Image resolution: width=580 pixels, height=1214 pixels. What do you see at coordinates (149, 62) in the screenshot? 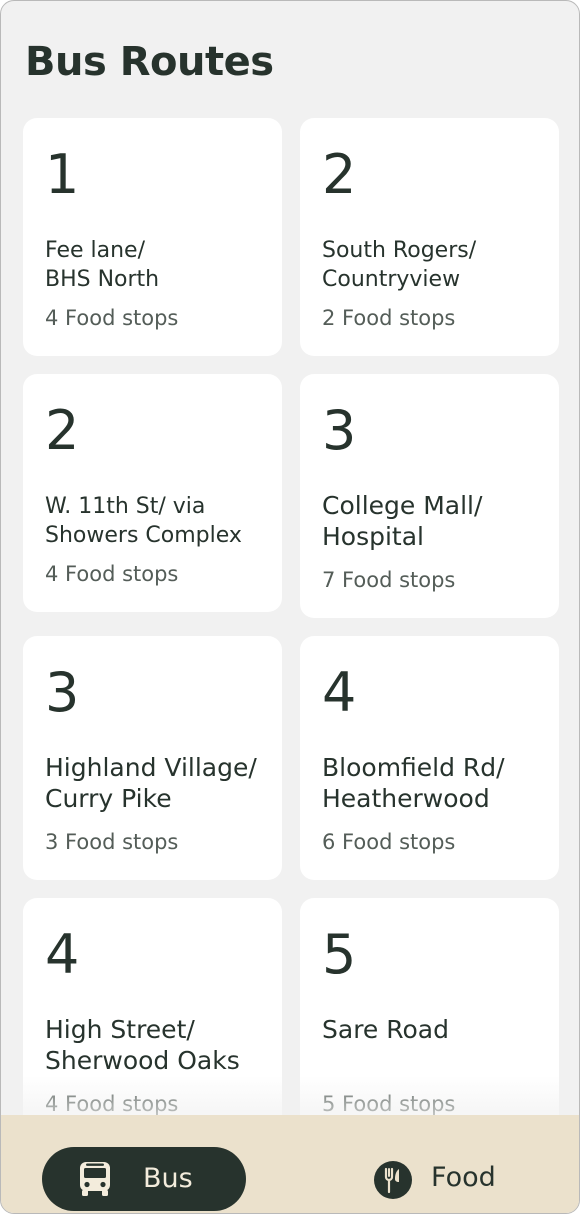
I see `page-title: Bus Routes` at bounding box center [149, 62].